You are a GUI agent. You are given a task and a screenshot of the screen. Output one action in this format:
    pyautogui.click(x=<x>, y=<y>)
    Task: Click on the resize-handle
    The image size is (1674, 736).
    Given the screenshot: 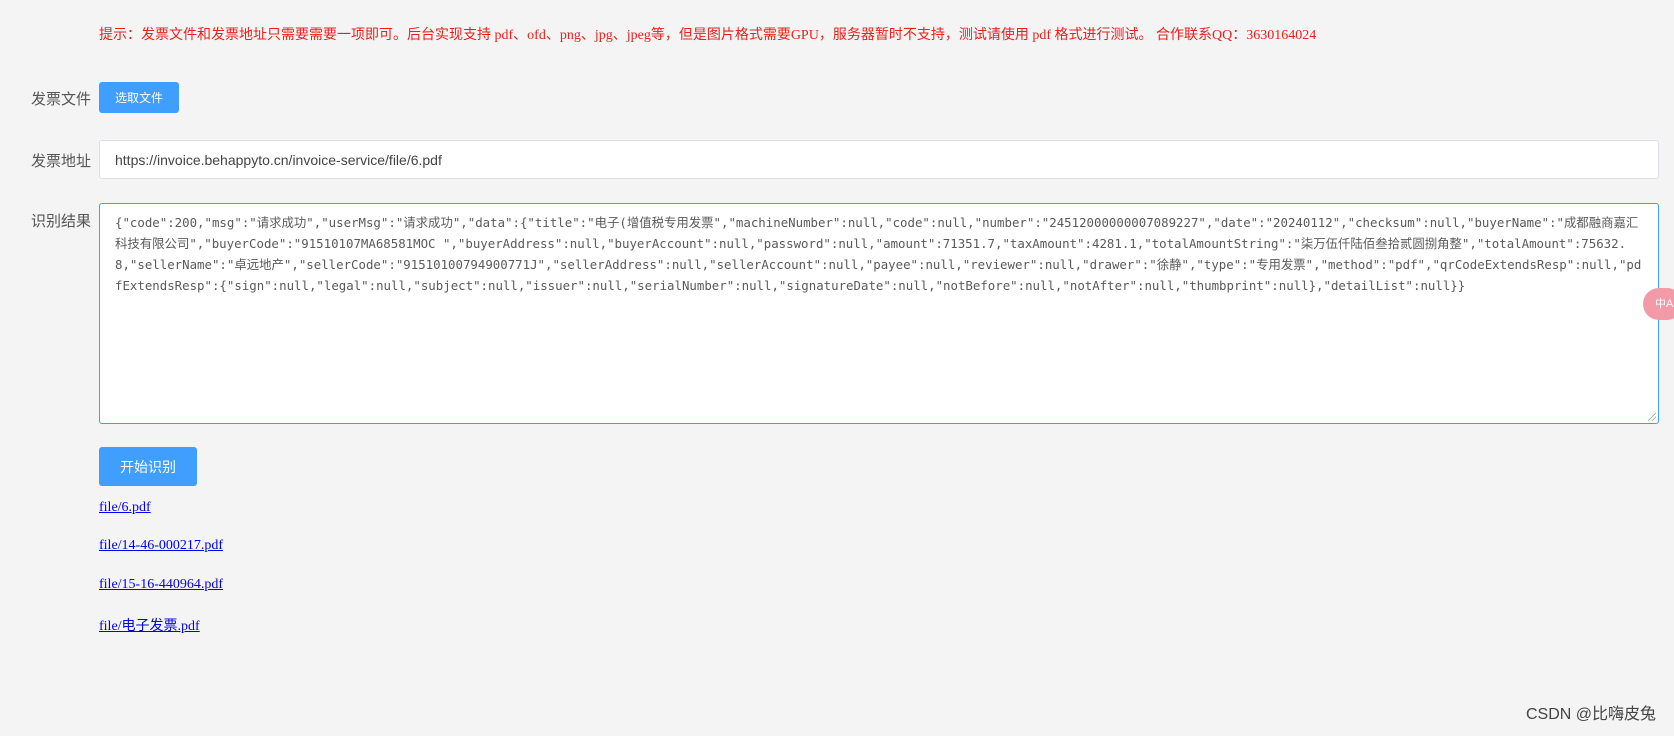 What is the action you would take?
    pyautogui.click(x=1652, y=417)
    